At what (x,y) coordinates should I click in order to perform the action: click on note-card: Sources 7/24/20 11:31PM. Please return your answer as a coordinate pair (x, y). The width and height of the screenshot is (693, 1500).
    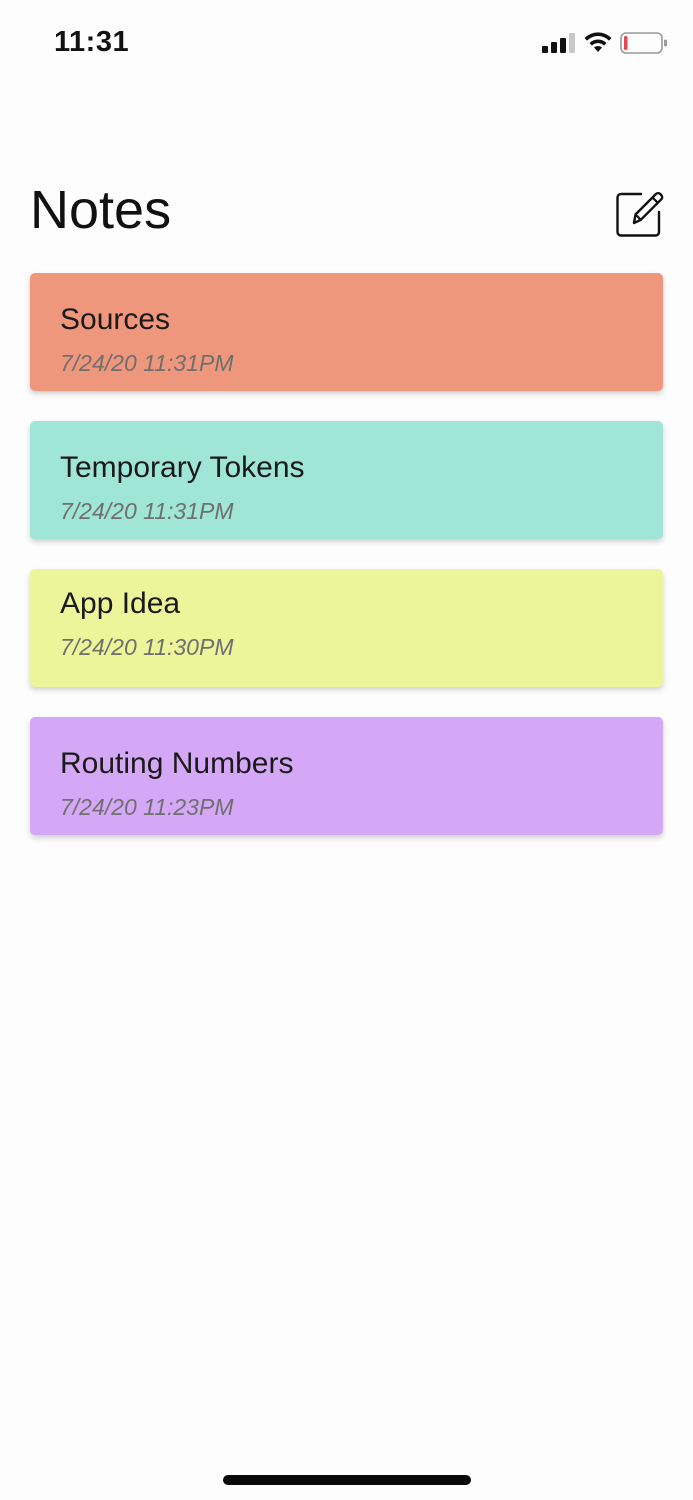
    Looking at the image, I should click on (346, 332).